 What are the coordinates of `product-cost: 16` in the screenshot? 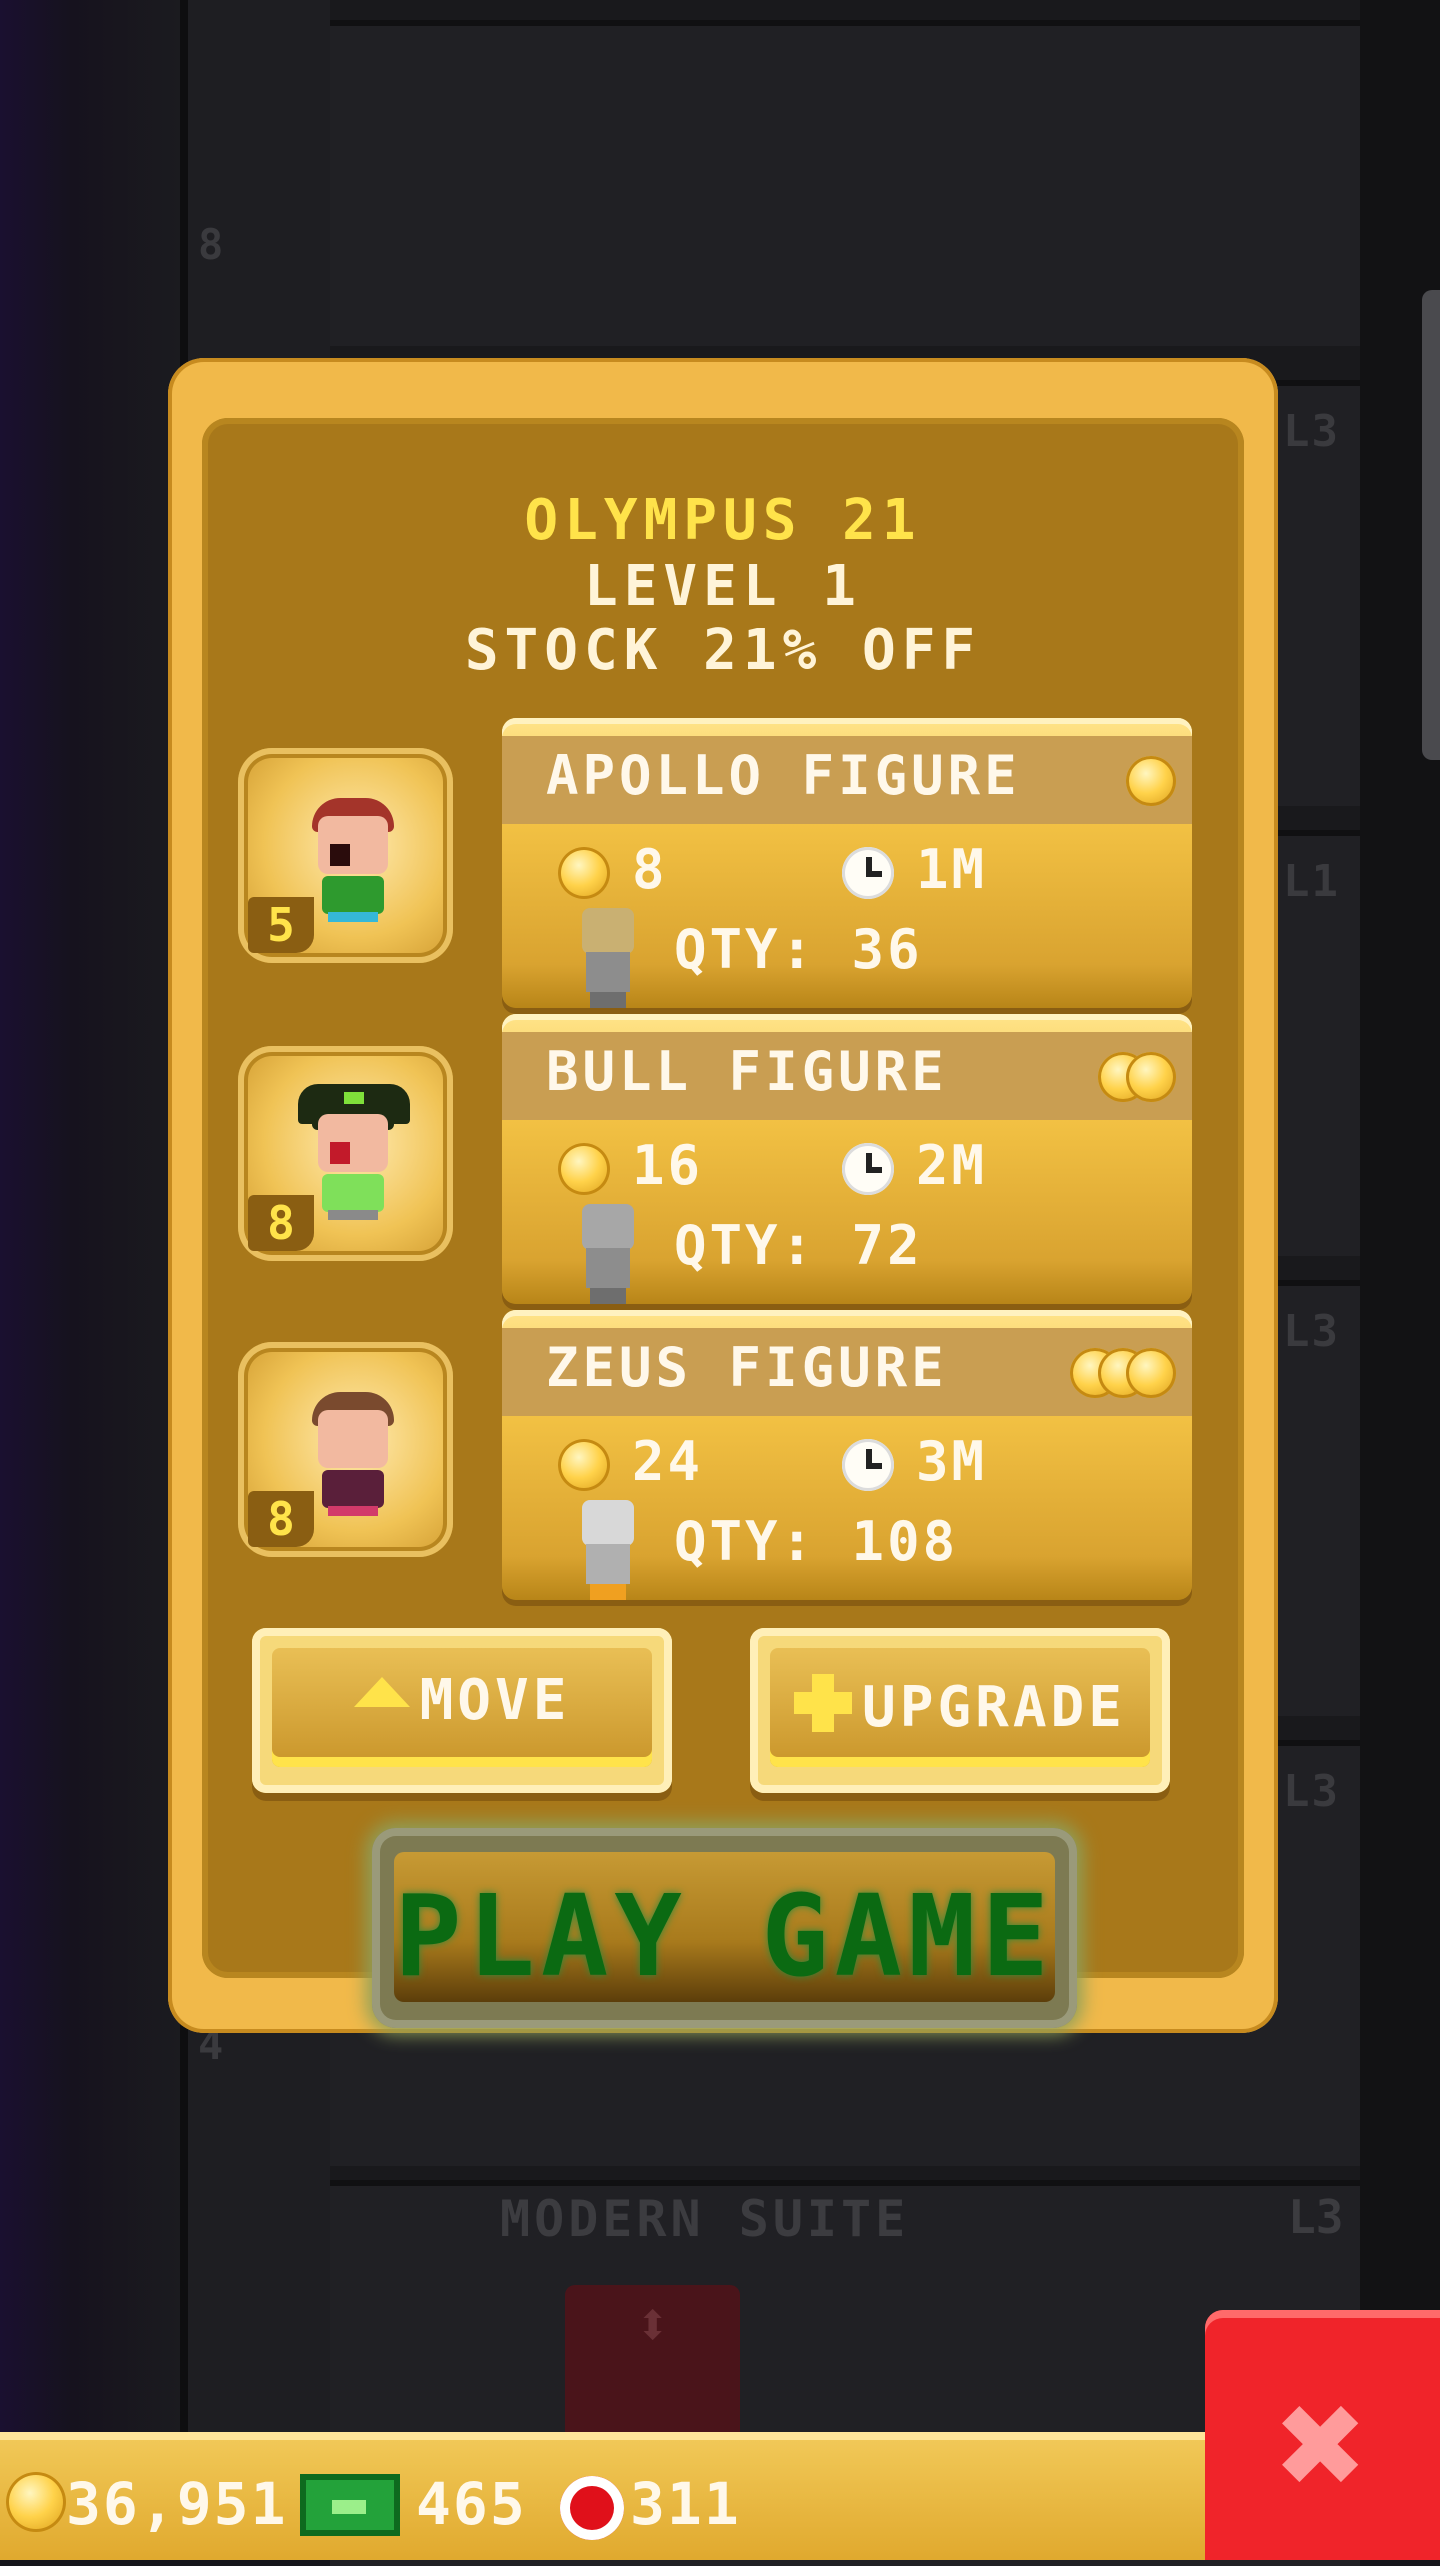 It's located at (630, 1165).